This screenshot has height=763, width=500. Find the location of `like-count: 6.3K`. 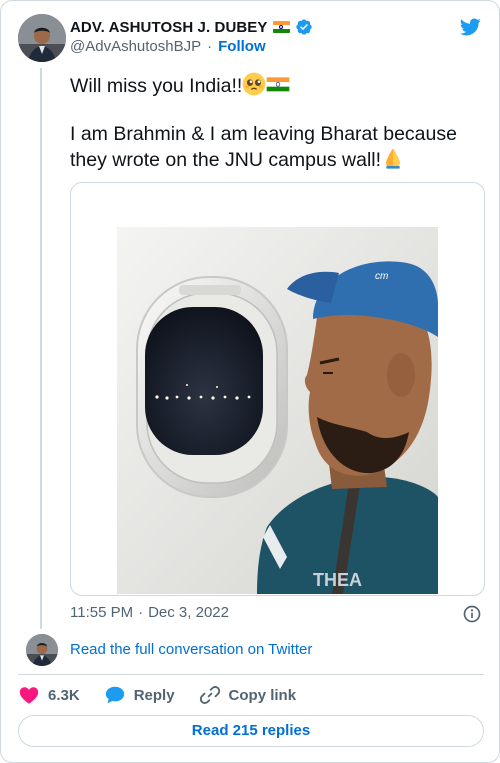

like-count: 6.3K is located at coordinates (64, 695).